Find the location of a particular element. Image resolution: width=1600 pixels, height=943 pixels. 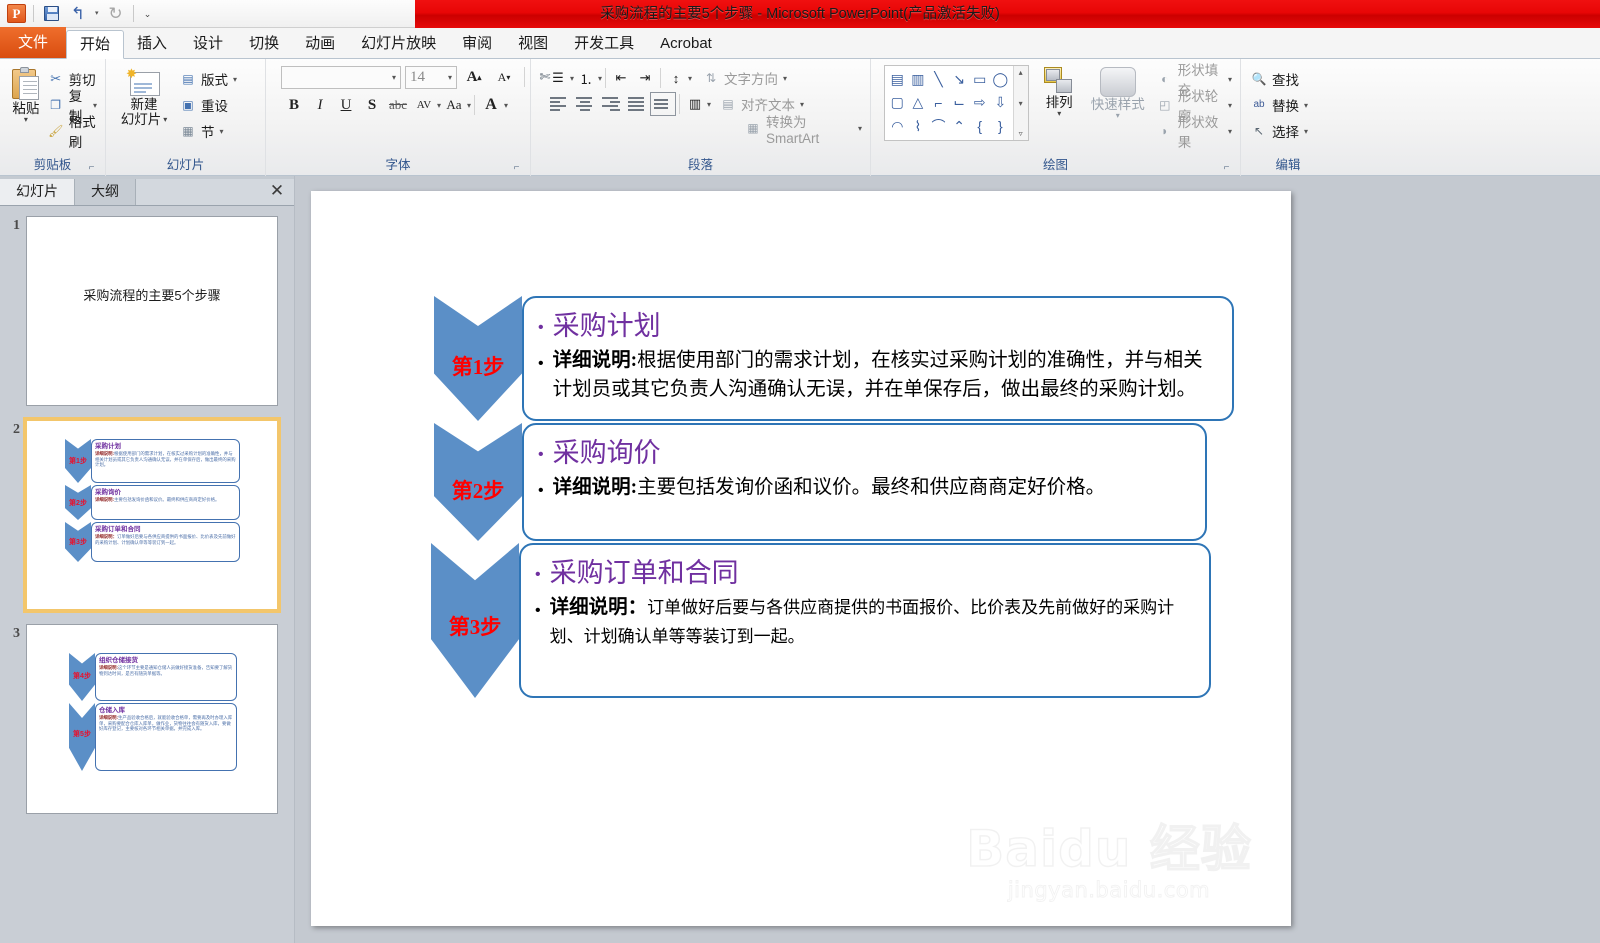

drawing-dialog-launcher-icon: ⌐ is located at coordinates (1226, 166).